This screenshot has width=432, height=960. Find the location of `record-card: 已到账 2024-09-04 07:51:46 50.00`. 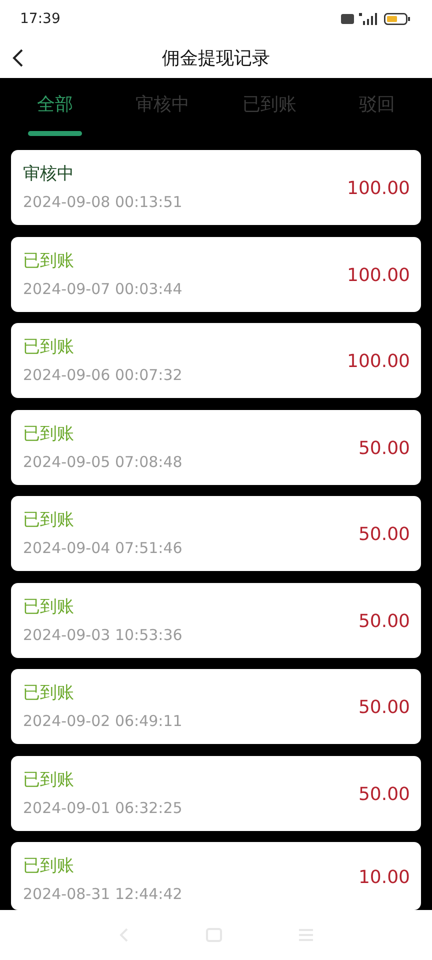

record-card: 已到账 2024-09-04 07:51:46 50.00 is located at coordinates (216, 533).